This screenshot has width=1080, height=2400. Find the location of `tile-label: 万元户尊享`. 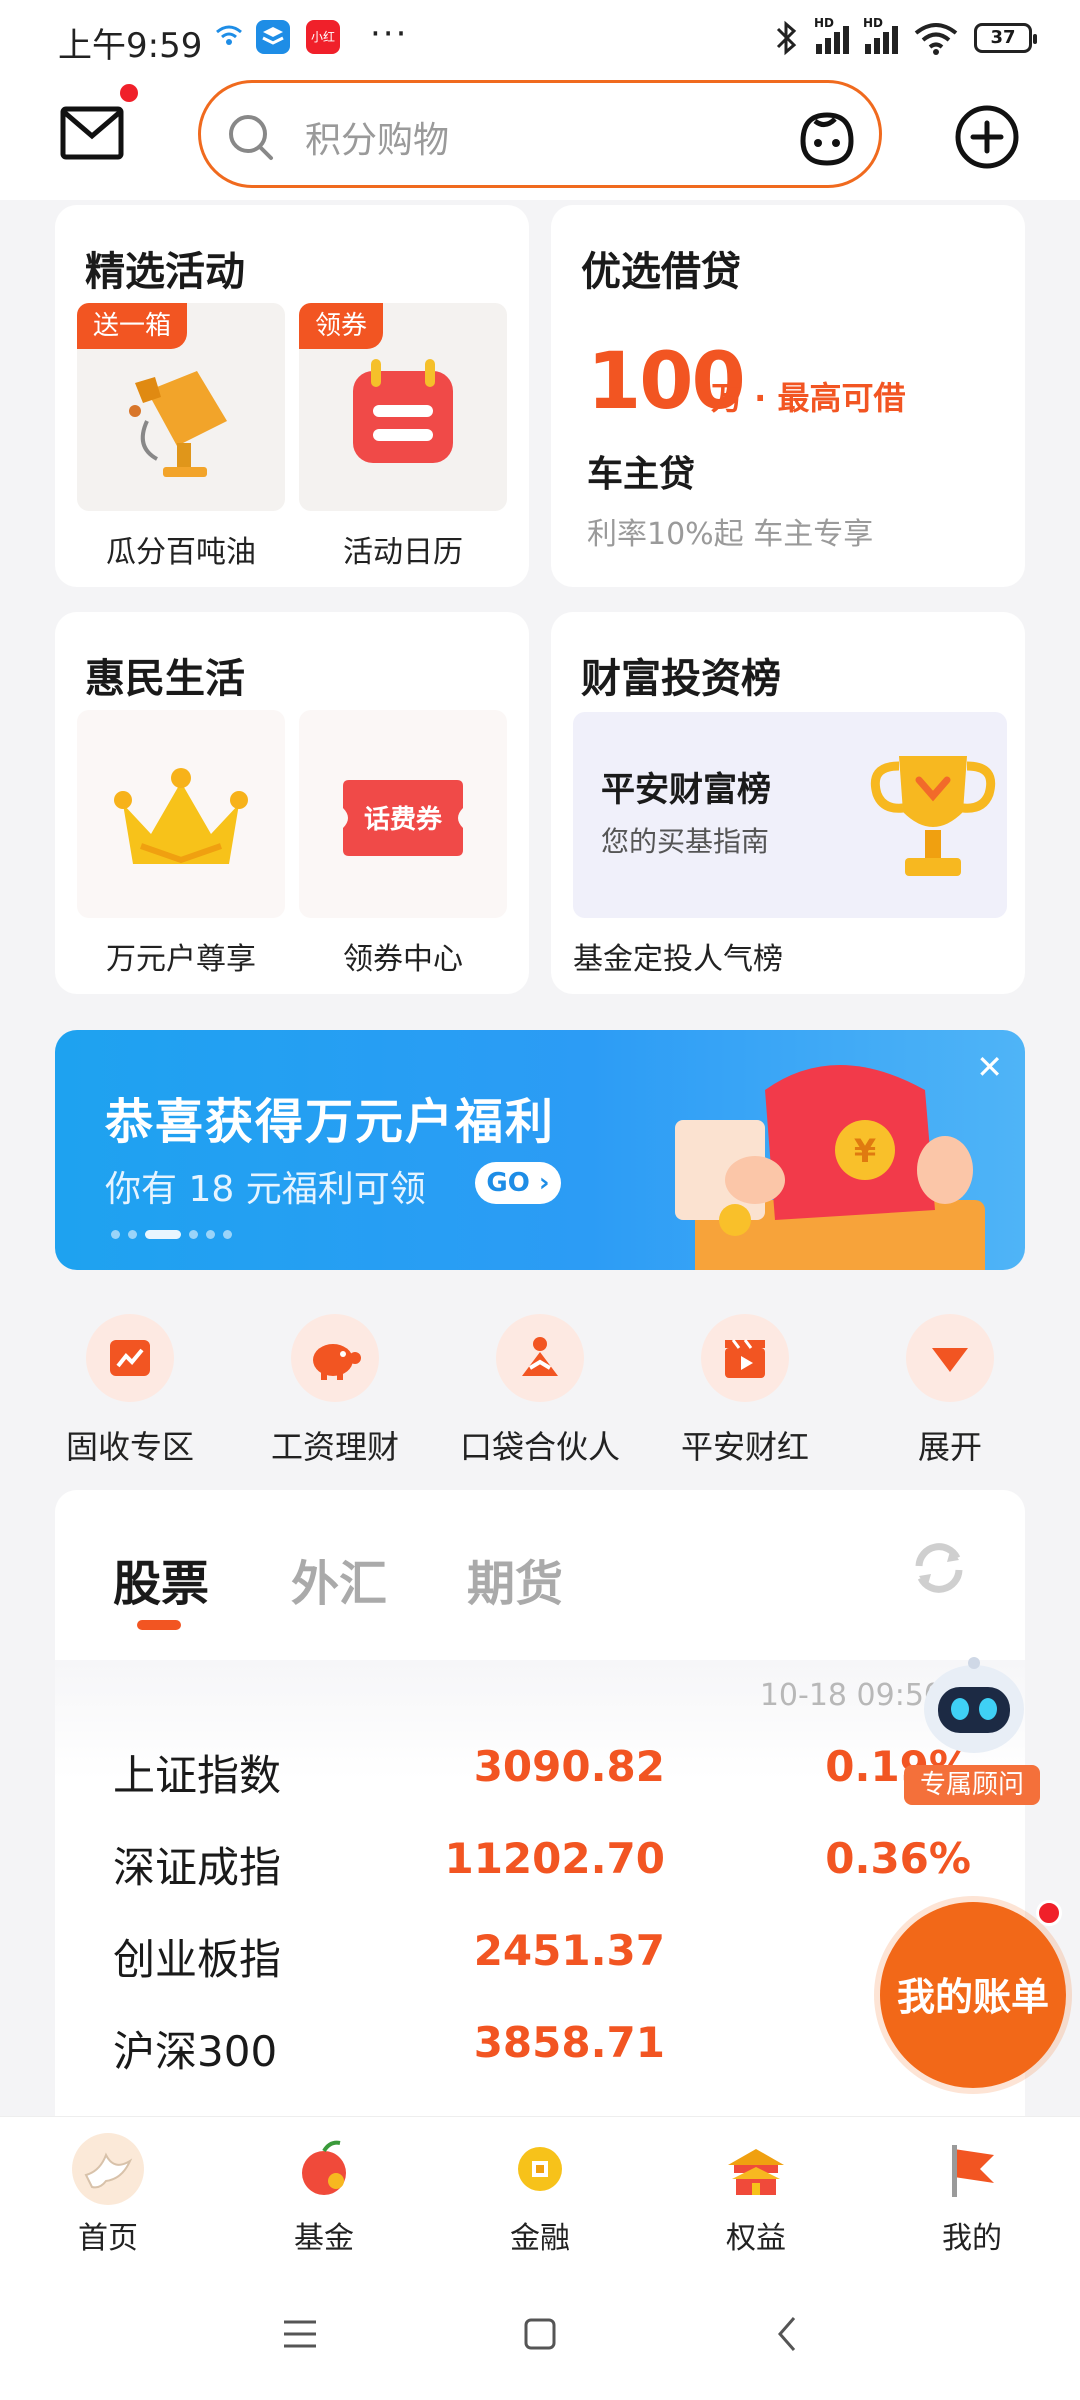

tile-label: 万元户尊享 is located at coordinates (181, 956).